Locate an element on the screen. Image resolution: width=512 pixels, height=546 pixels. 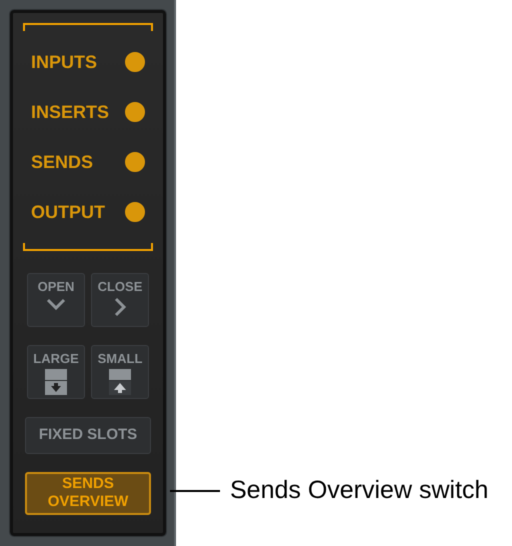
chevron-down-icon is located at coordinates (56, 304).